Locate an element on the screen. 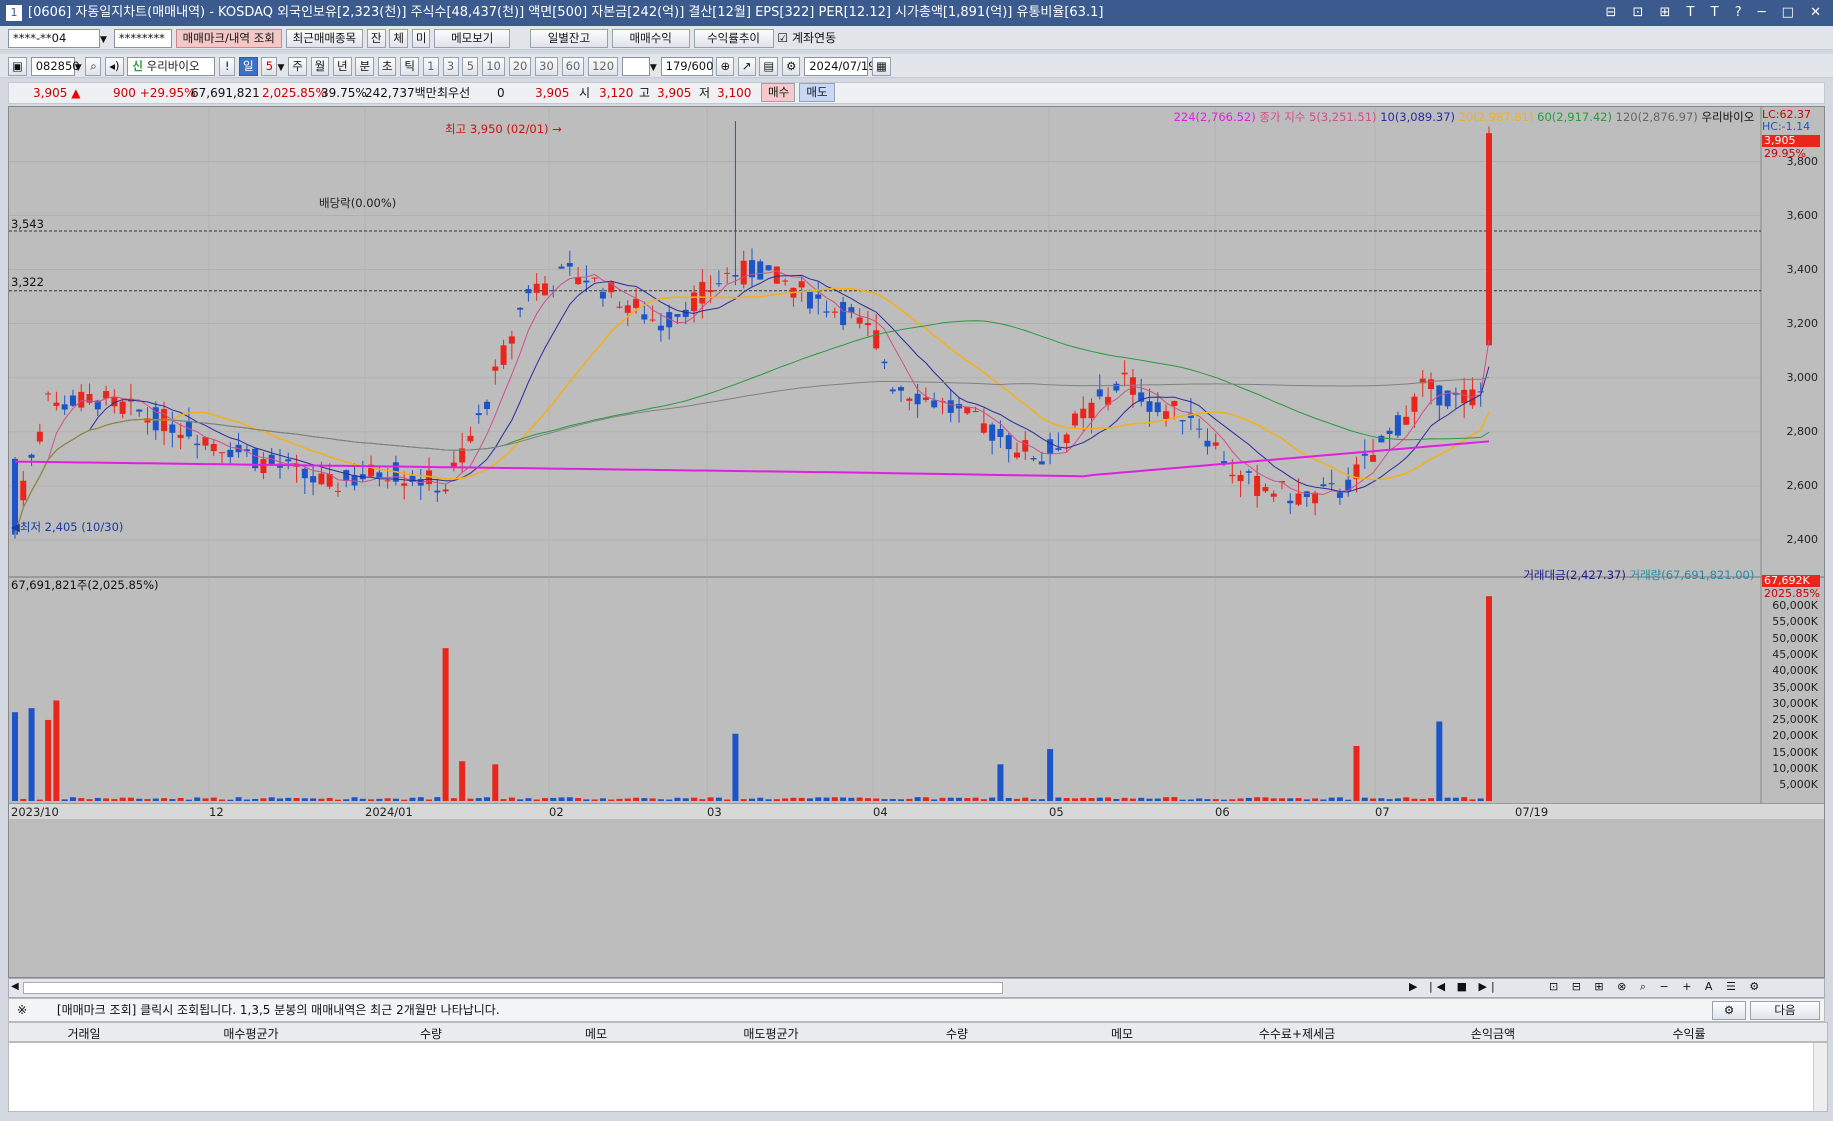 The width and height of the screenshot is (1833, 1121). window-controls: ⊟ ⊡ ⊞ T T ? ─ □ ✕ is located at coordinates (1716, 13).